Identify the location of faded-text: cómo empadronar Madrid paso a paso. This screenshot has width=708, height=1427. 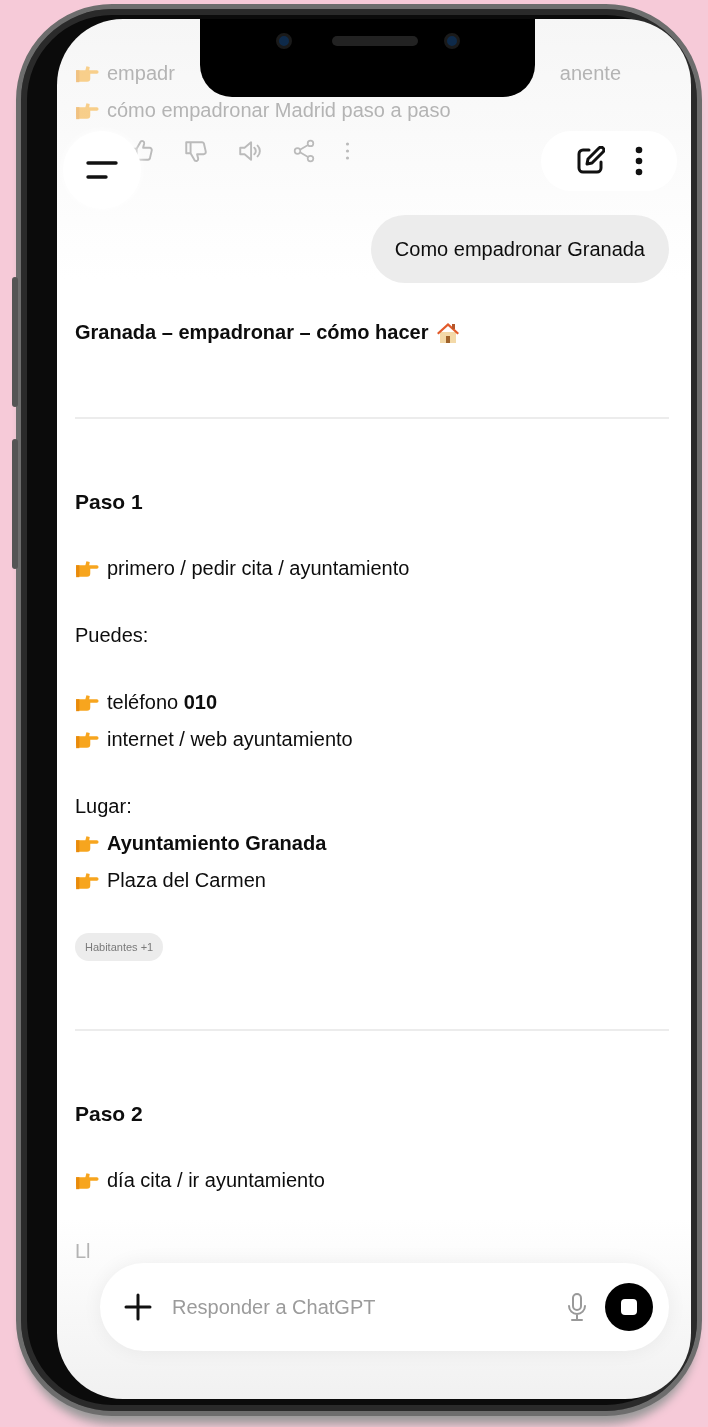
(279, 110).